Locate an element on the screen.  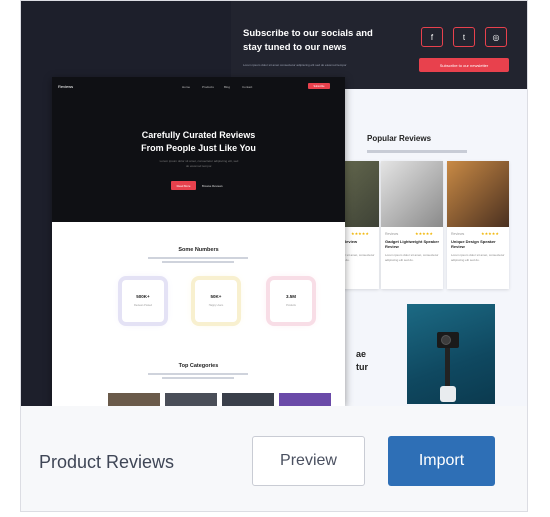
review-title: Gadget Lightweight Speaker Review is located at coordinates (412, 244).